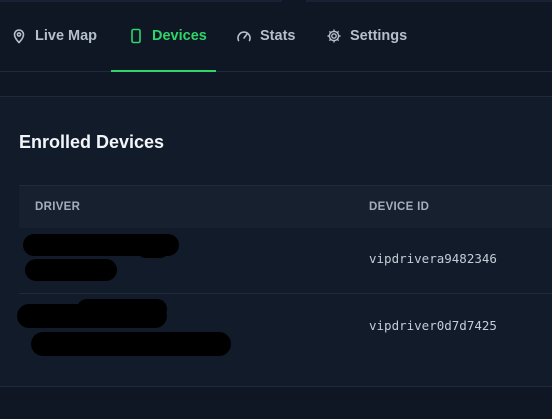 The width and height of the screenshot is (552, 419). What do you see at coordinates (163, 71) in the screenshot?
I see `active-tab-underline` at bounding box center [163, 71].